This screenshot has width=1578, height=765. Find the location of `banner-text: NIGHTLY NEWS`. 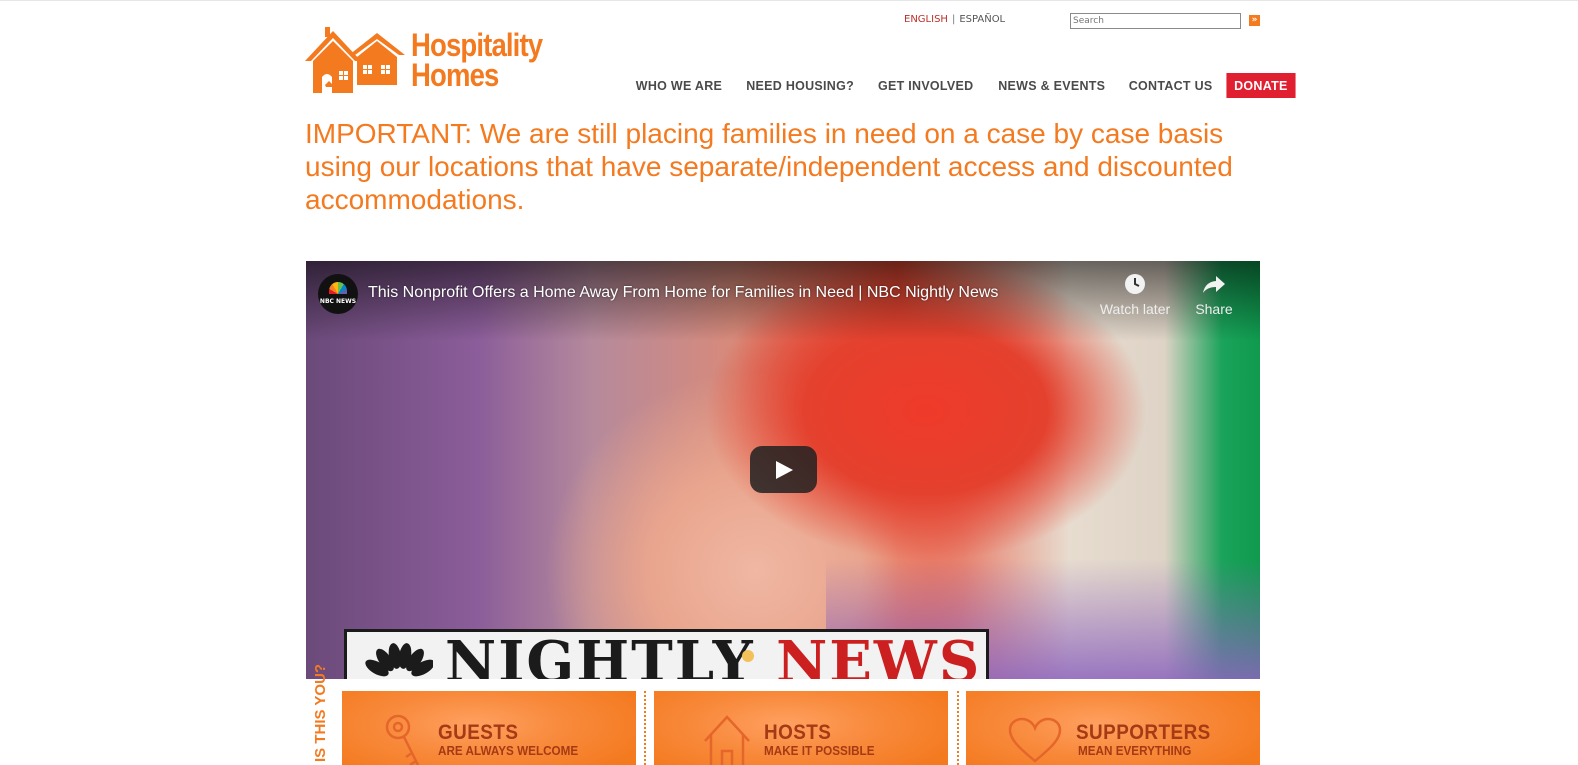

banner-text: NIGHTLY NEWS is located at coordinates (713, 655).